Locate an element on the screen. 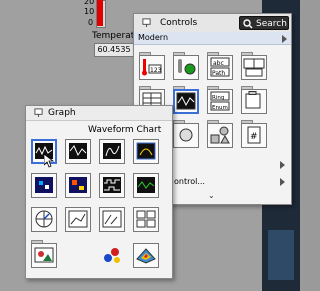 Image resolution: width=320 pixels, height=291 pixels. category-modern: Modern is located at coordinates (212, 38).